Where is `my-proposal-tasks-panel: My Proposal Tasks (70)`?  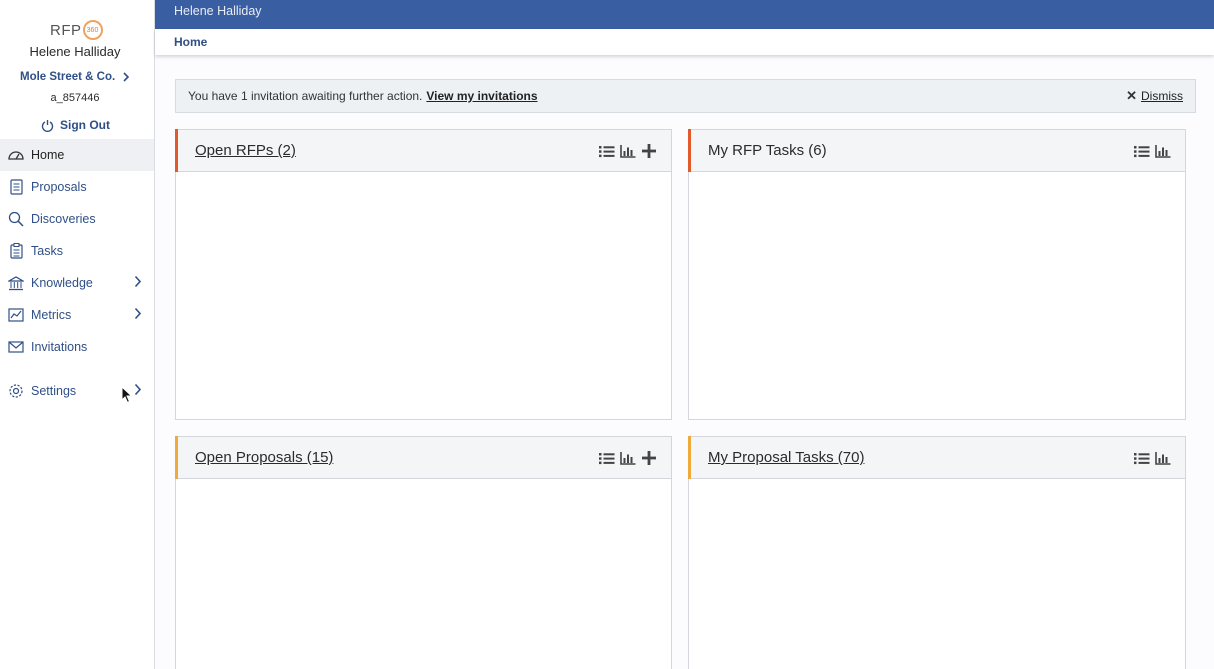
my-proposal-tasks-panel: My Proposal Tasks (70) is located at coordinates (937, 552).